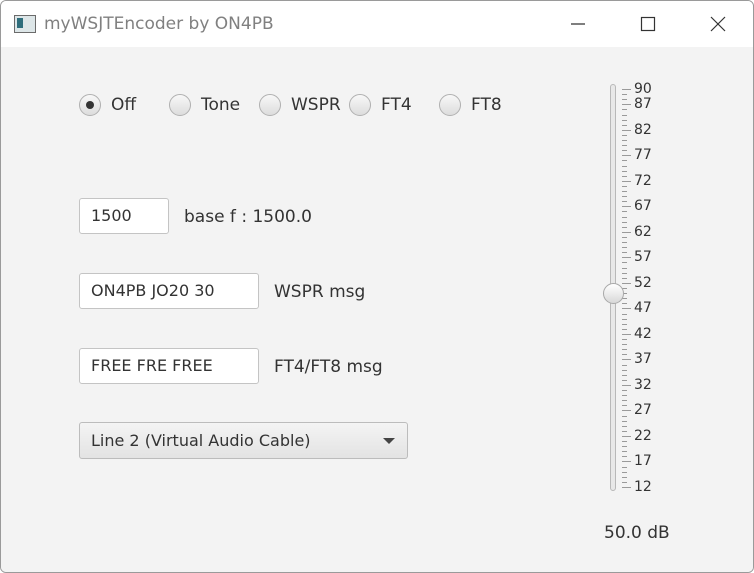  I want to click on slider-tick-label: 62, so click(643, 232).